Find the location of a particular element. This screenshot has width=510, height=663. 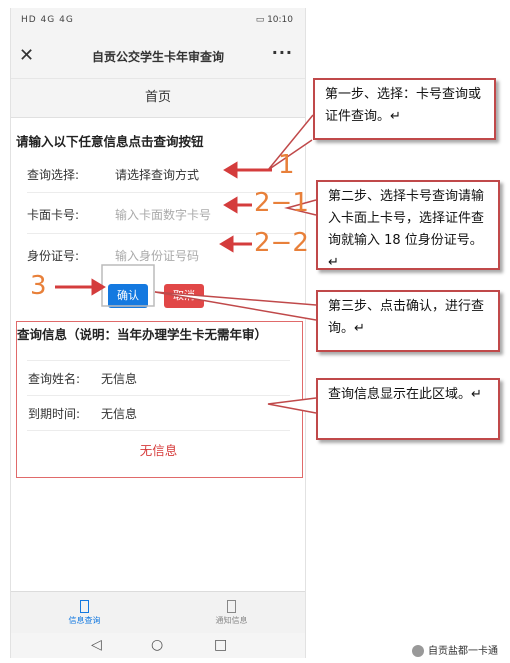

callout-step4: 查询信息显示在此区域。↵ is located at coordinates (408, 409).